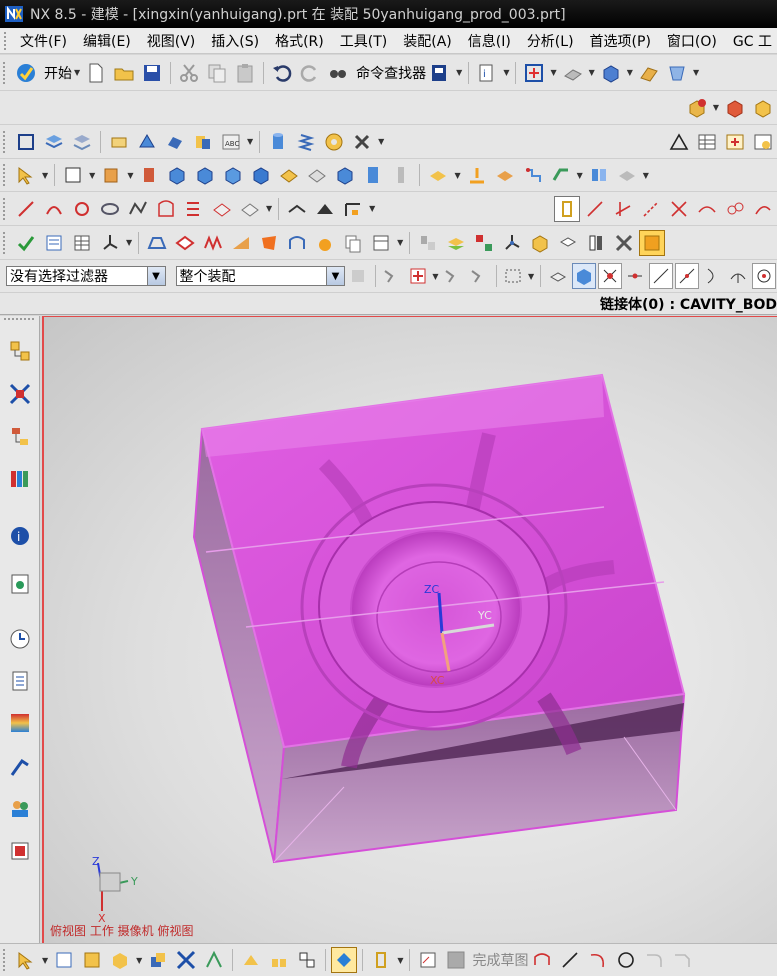 Image resolution: width=777 pixels, height=976 pixels. Describe the element at coordinates (261, 175) in the screenshot. I see `intersect-icon` at that location.